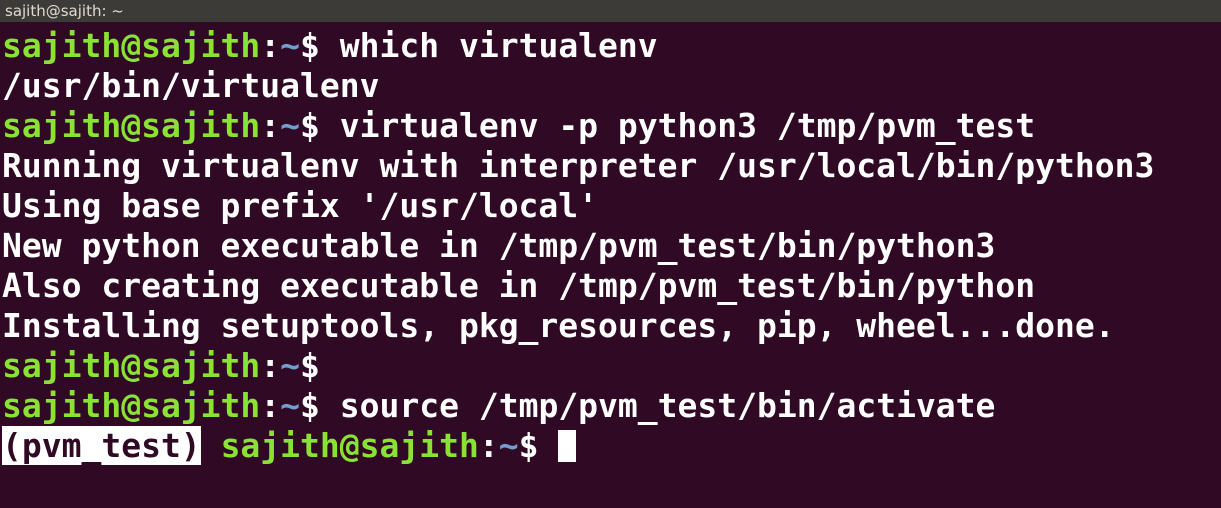 This screenshot has width=1221, height=508. I want to click on terminal-line: sajith@sajith:~$ which virtualenv, so click(611, 46).